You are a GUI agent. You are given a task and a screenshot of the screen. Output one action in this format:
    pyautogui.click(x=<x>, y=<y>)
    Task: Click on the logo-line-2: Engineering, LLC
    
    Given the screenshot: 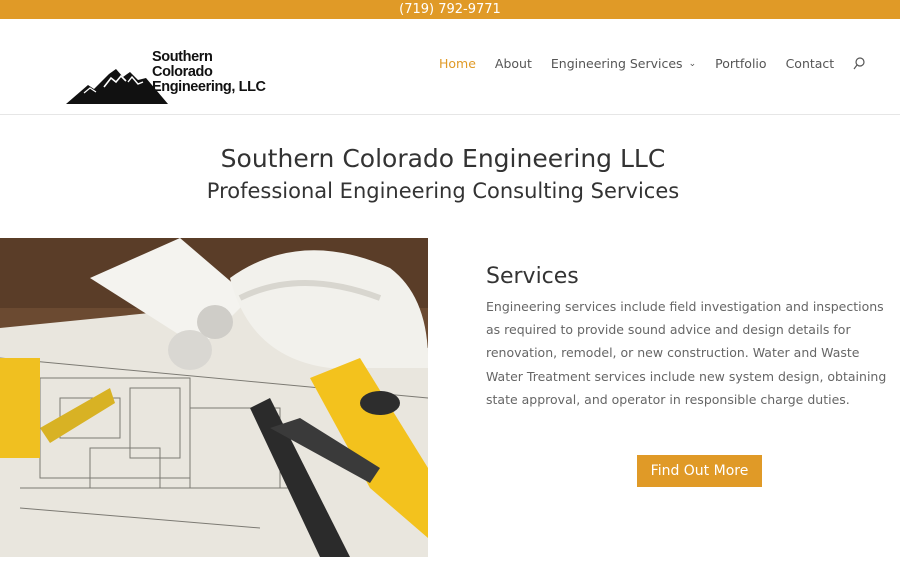 What is the action you would take?
    pyautogui.click(x=209, y=87)
    